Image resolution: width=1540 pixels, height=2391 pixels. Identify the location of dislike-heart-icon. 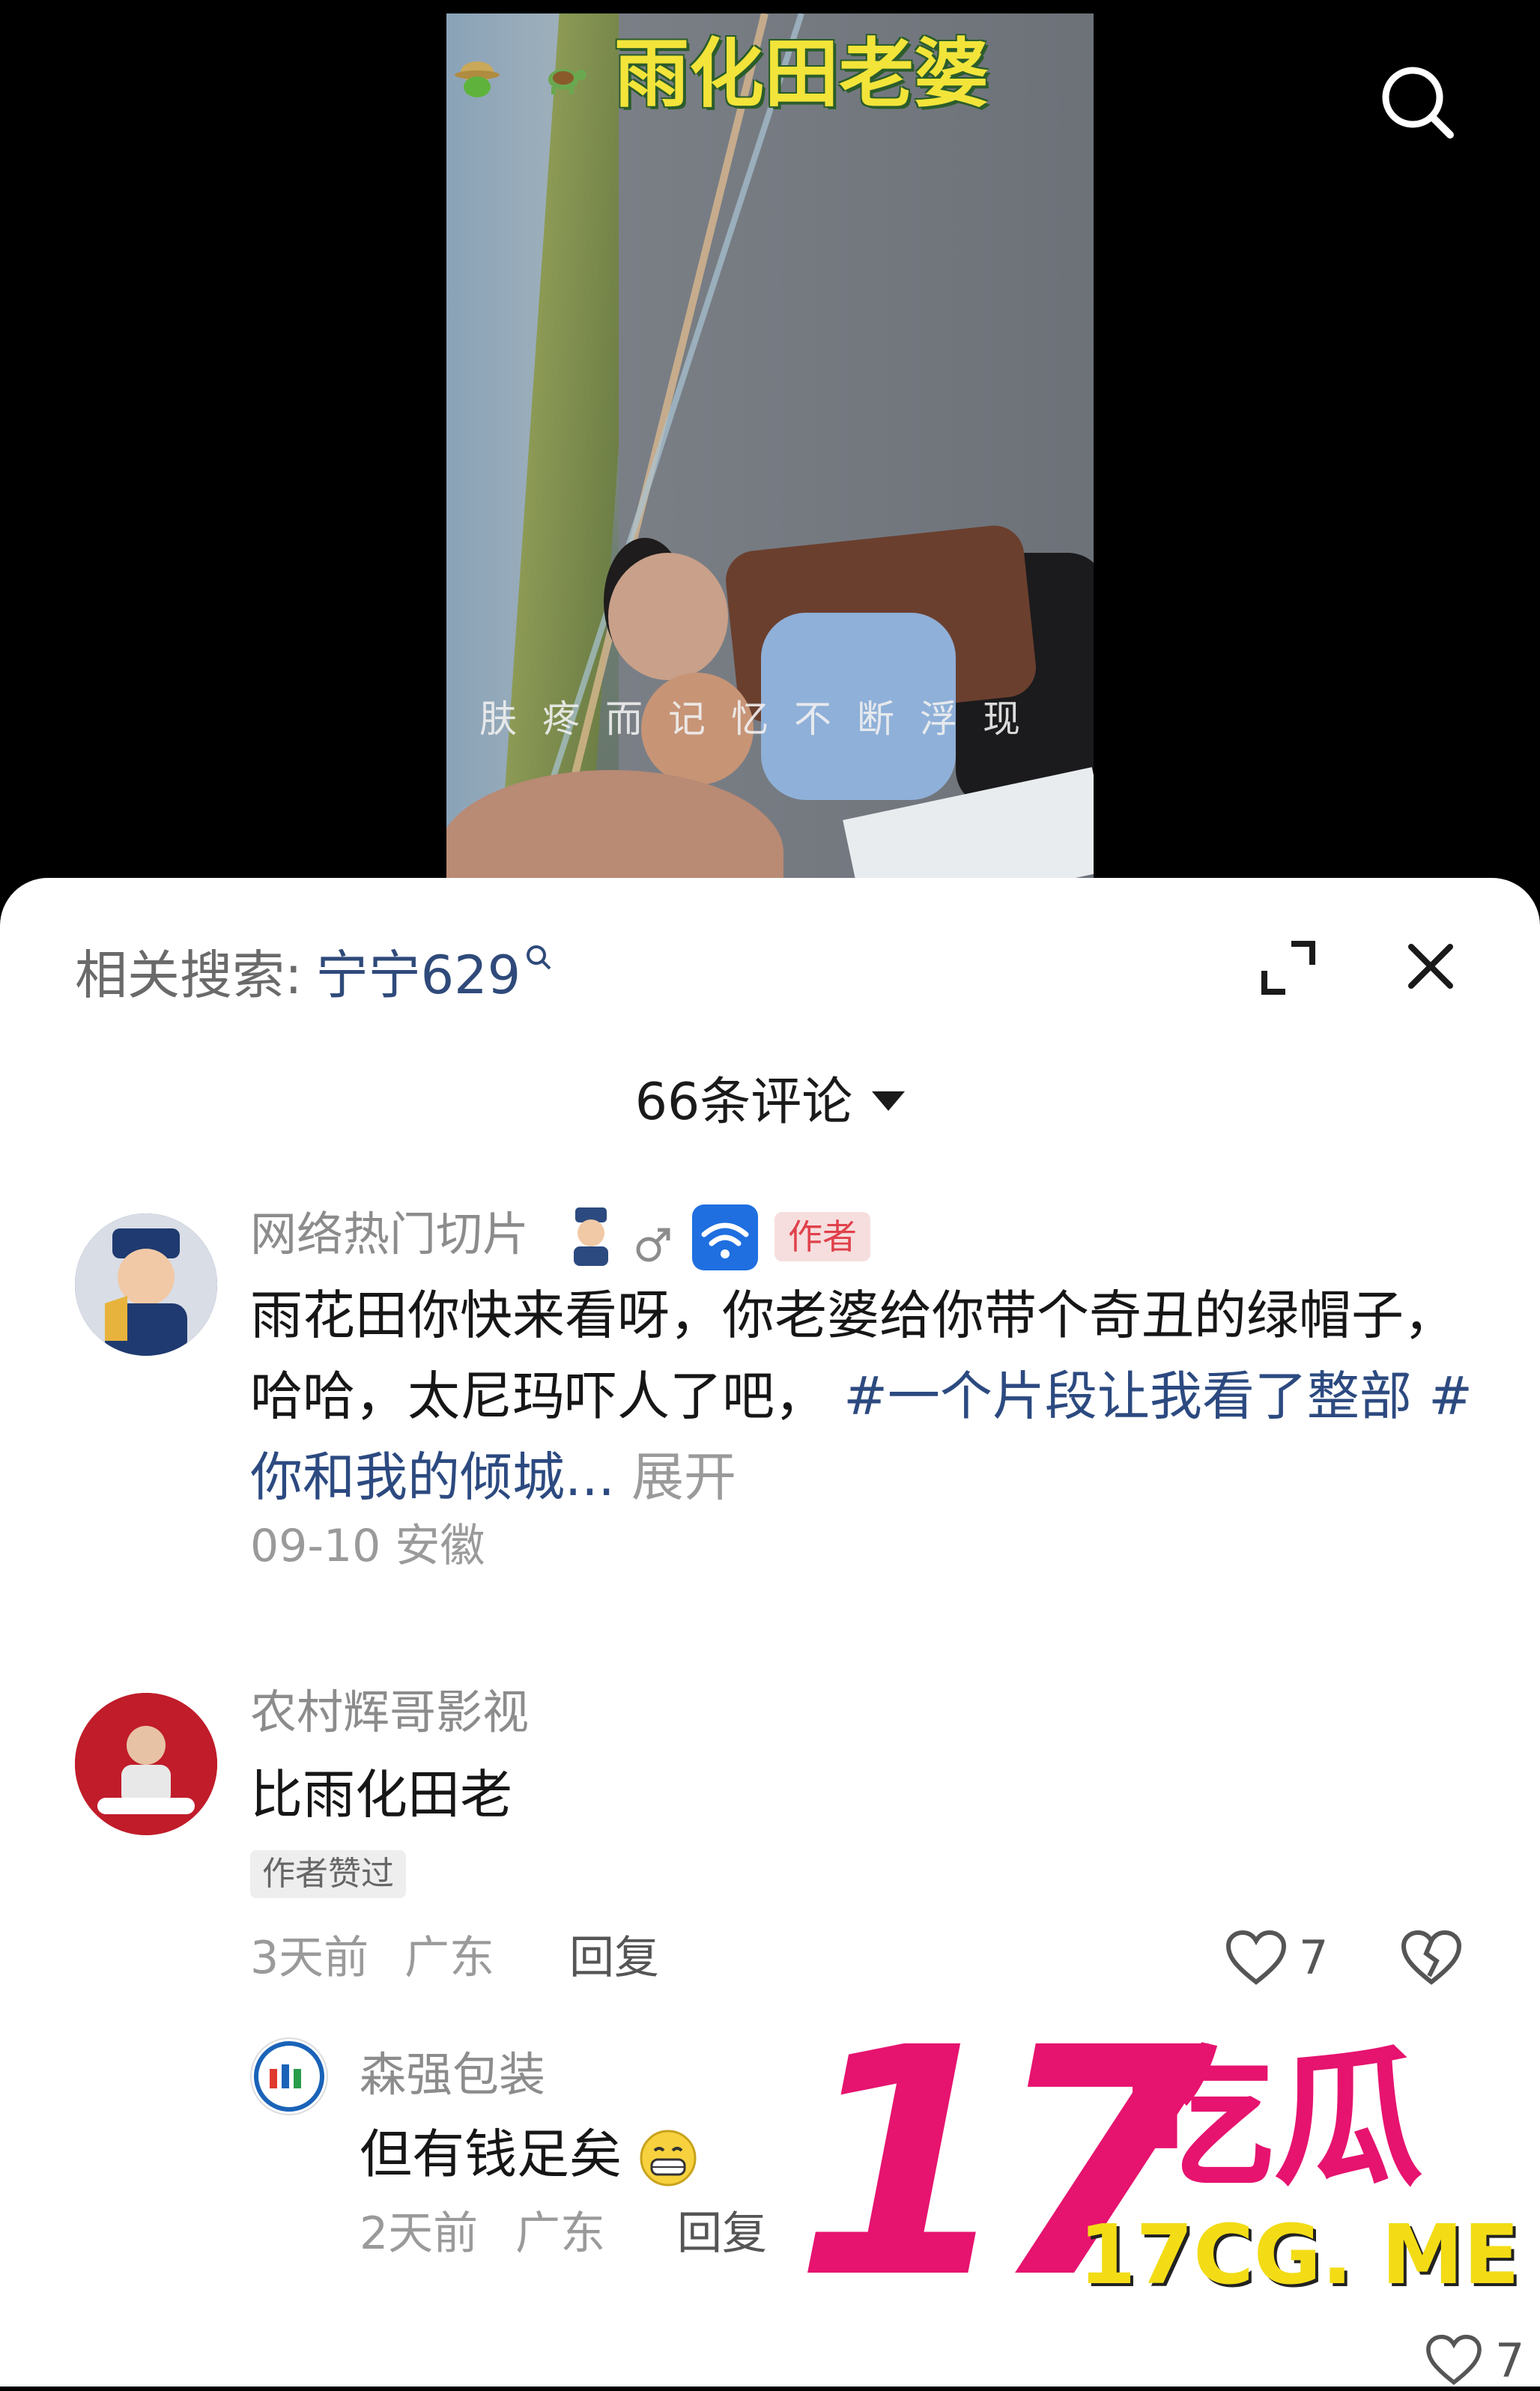
(1431, 1959).